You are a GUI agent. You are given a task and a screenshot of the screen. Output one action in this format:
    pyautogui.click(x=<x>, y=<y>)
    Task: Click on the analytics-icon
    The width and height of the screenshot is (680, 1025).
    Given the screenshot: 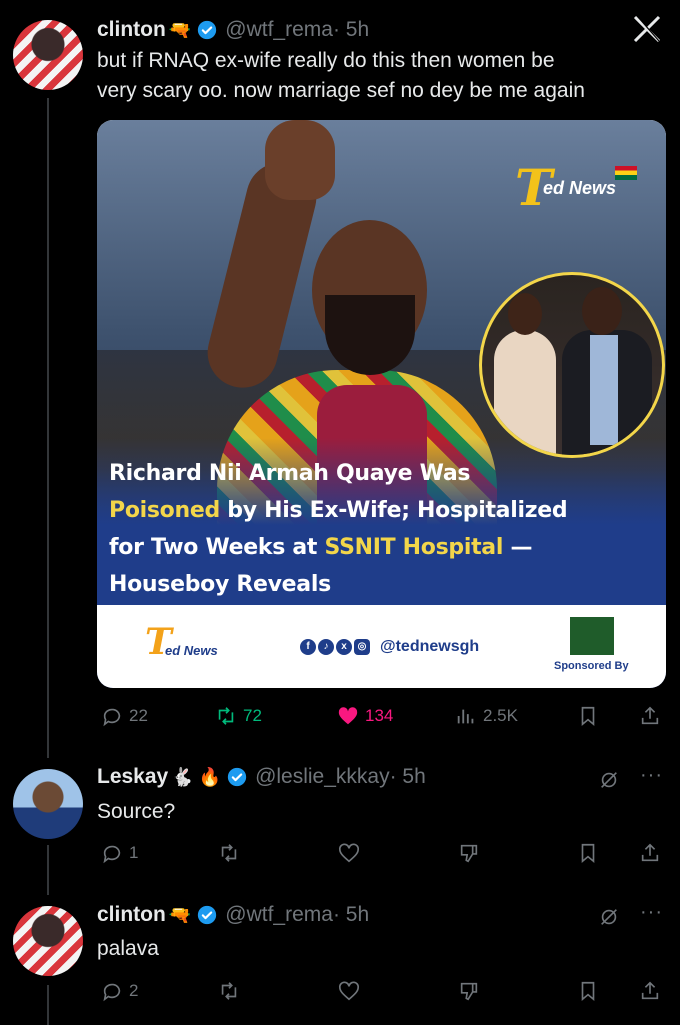 What is the action you would take?
    pyautogui.click(x=465, y=716)
    